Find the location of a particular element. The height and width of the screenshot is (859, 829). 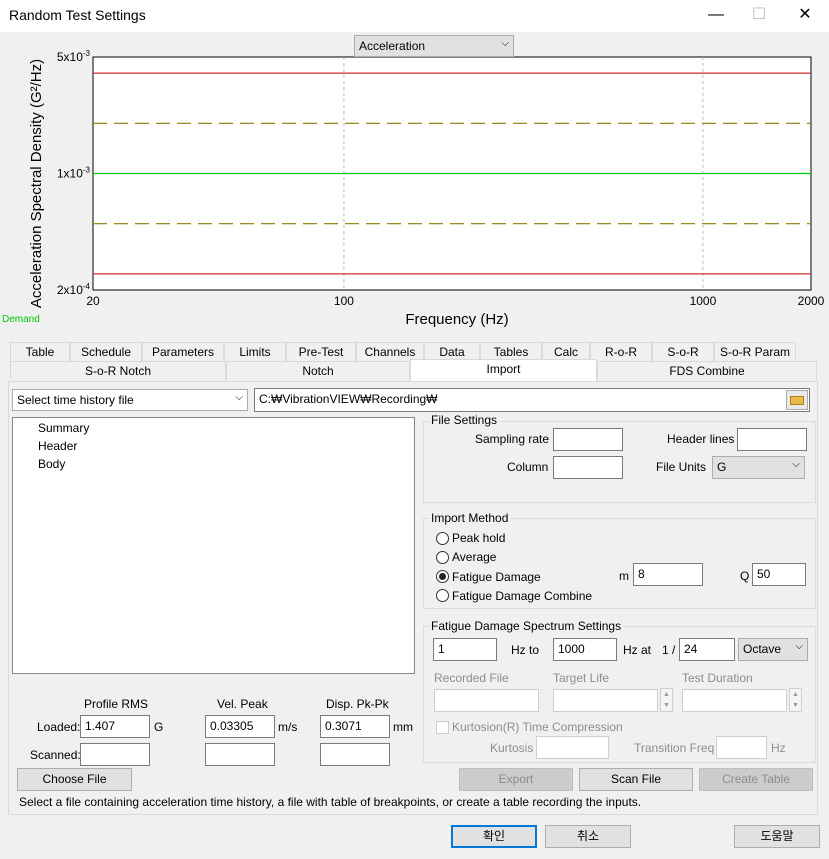

scanned-vel-value is located at coordinates (240, 754).